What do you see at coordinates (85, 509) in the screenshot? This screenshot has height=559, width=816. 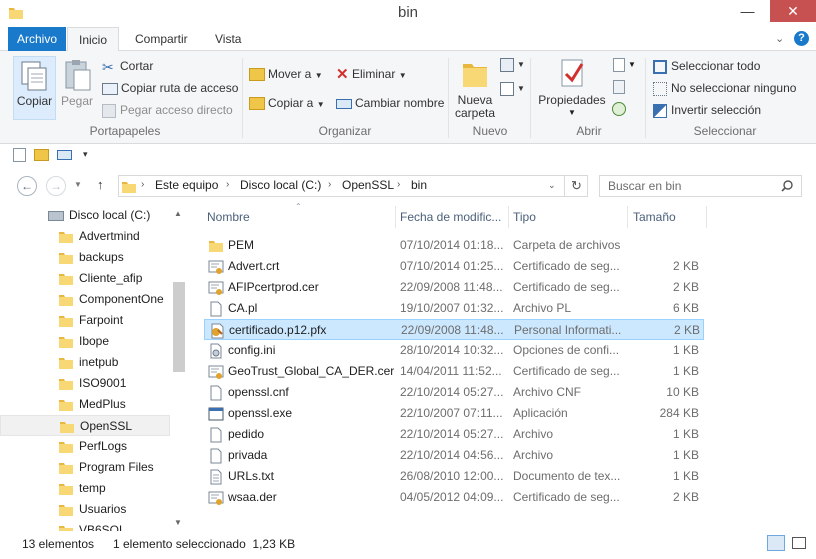 I see `nav-item: Usuarios` at bounding box center [85, 509].